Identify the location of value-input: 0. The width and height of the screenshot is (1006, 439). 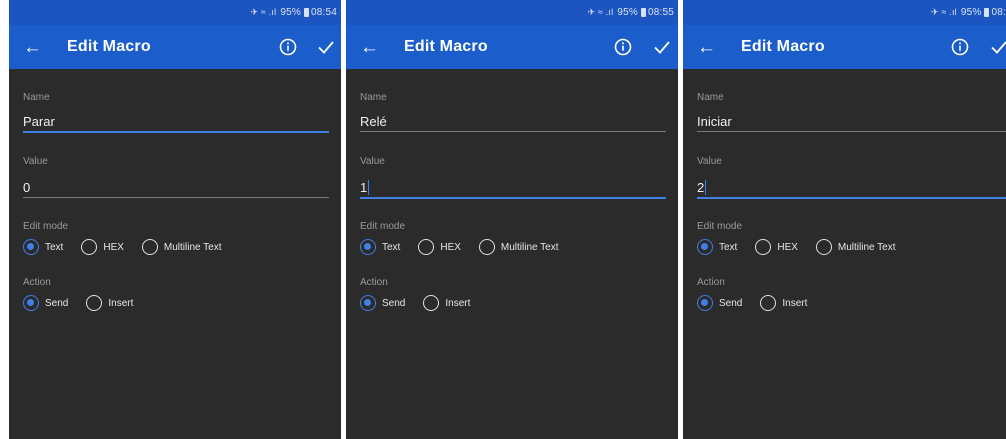
(26, 187).